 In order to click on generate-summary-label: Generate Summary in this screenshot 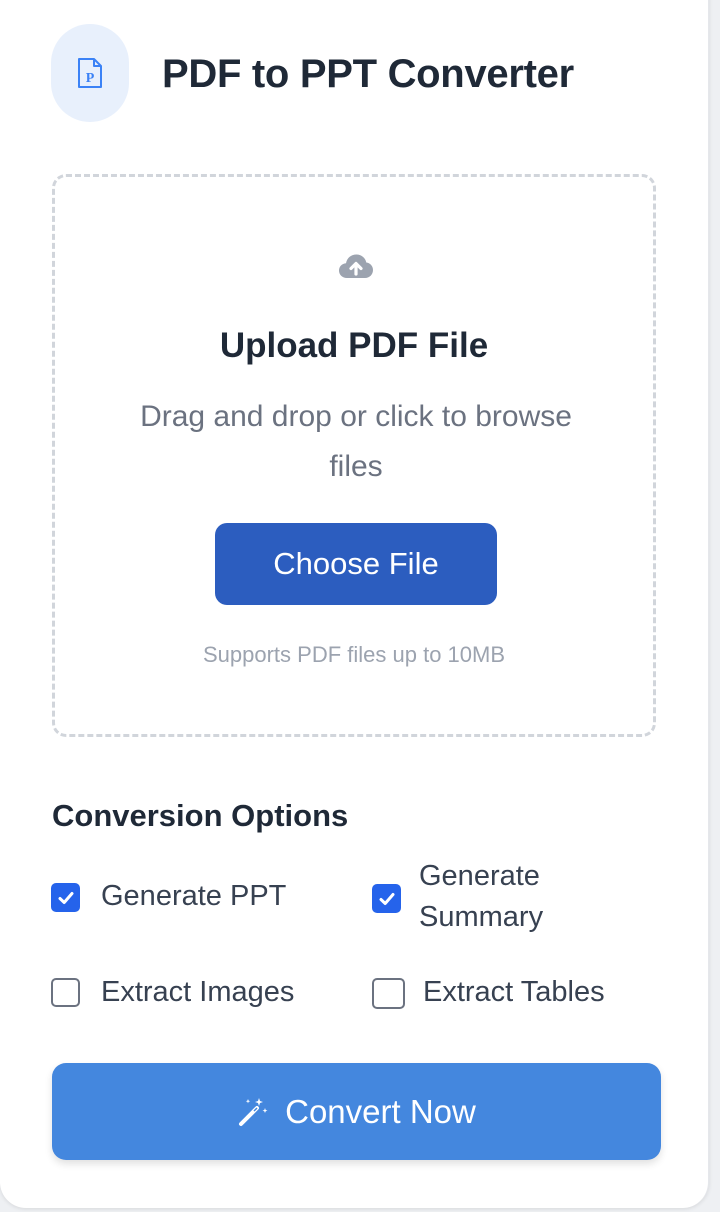, I will do `click(481, 896)`.